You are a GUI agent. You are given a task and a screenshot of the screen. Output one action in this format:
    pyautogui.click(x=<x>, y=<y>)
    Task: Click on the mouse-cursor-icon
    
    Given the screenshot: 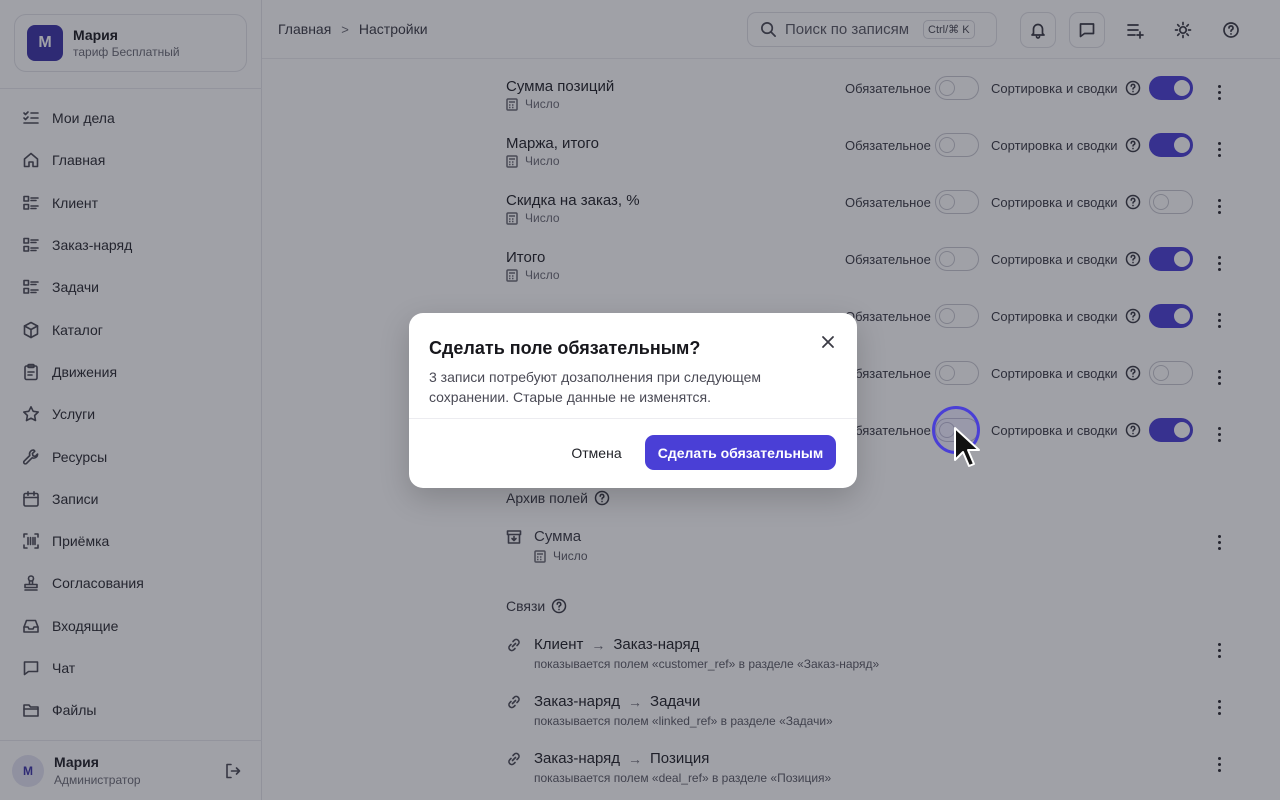 What is the action you would take?
    pyautogui.click(x=967, y=447)
    